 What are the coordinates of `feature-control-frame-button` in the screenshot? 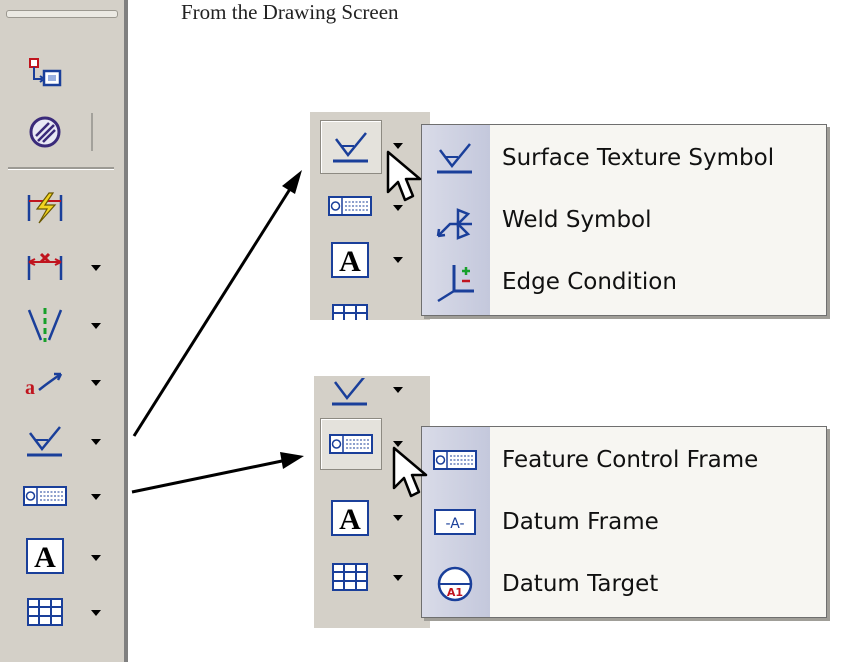 It's located at (350, 206).